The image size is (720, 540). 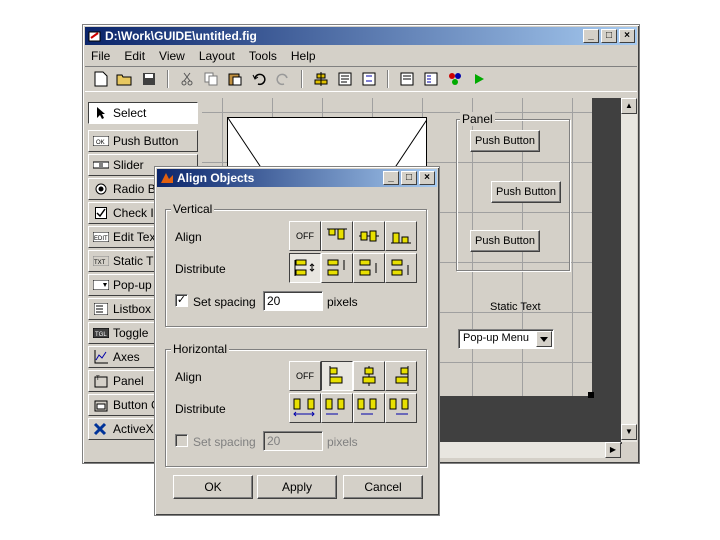 What do you see at coordinates (100, 263) in the screenshot?
I see `svg-text: TXT` at bounding box center [100, 263].